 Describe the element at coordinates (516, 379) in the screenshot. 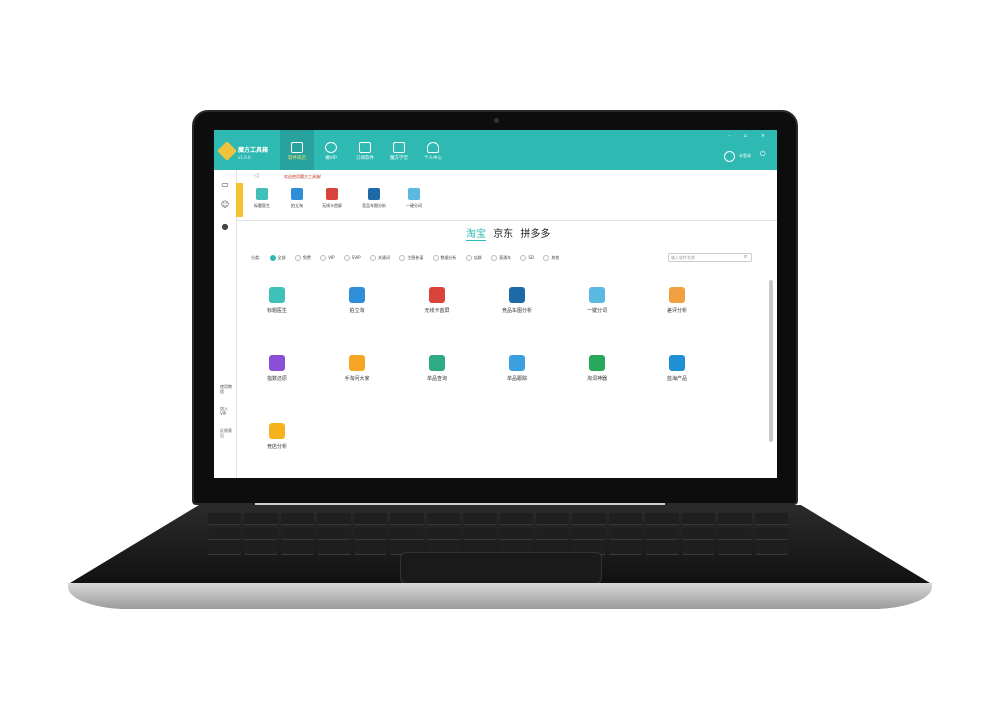

I see `tool-label: 单品跟踪` at that location.